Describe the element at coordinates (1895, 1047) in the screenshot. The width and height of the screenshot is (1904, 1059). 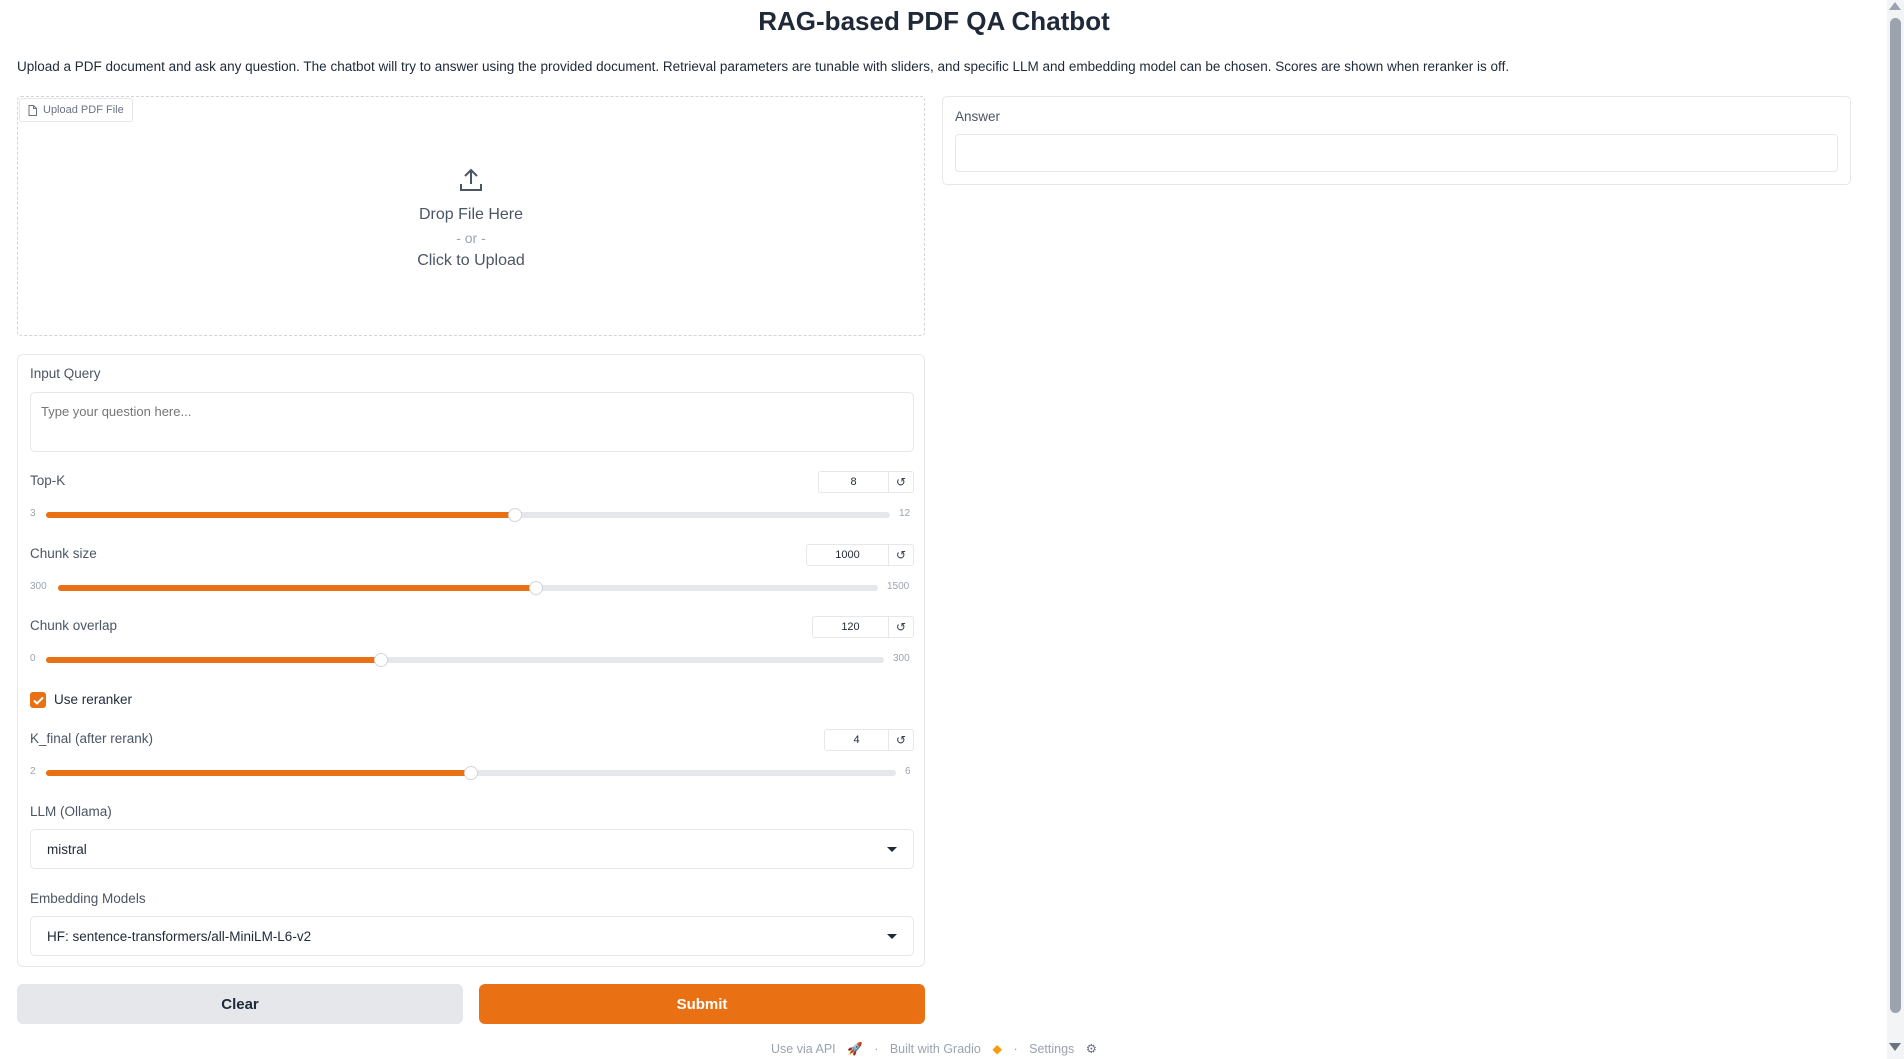
I see `scroll-down-arrow-icon` at that location.